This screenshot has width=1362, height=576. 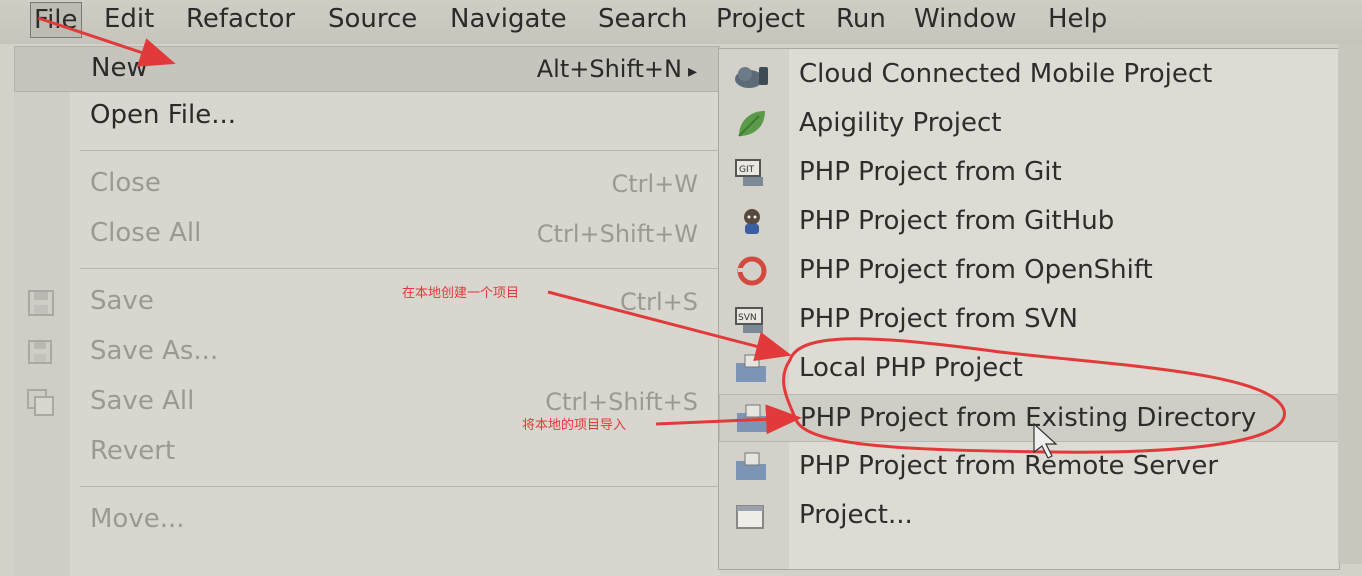 I want to click on submenu-item-label: PHP Project from GitHub, so click(x=957, y=221).